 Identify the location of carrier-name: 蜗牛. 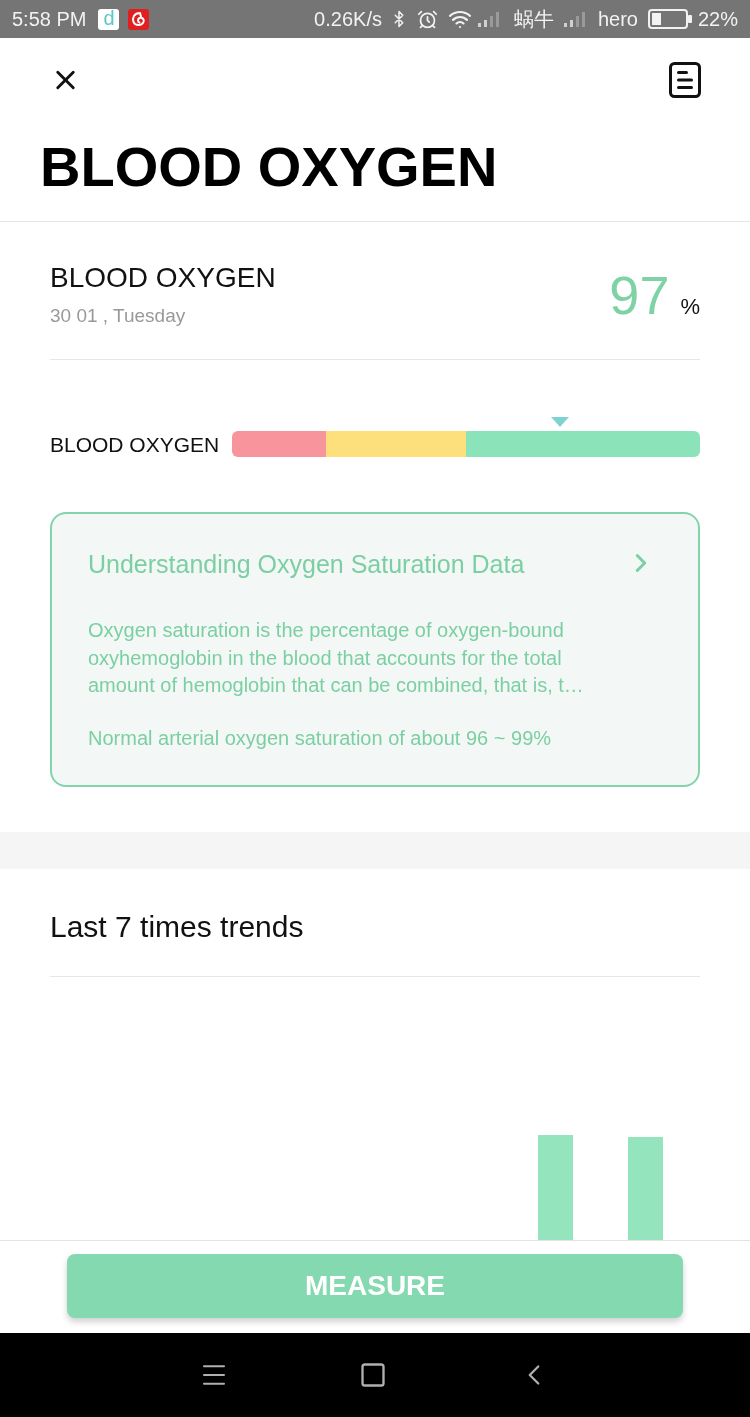
(533, 19).